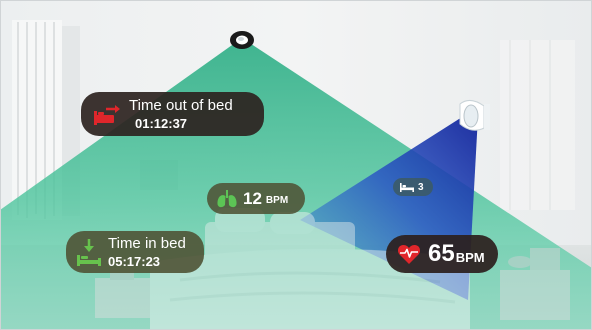 This screenshot has width=592, height=330. I want to click on ceiling-sensor-icon, so click(242, 40).